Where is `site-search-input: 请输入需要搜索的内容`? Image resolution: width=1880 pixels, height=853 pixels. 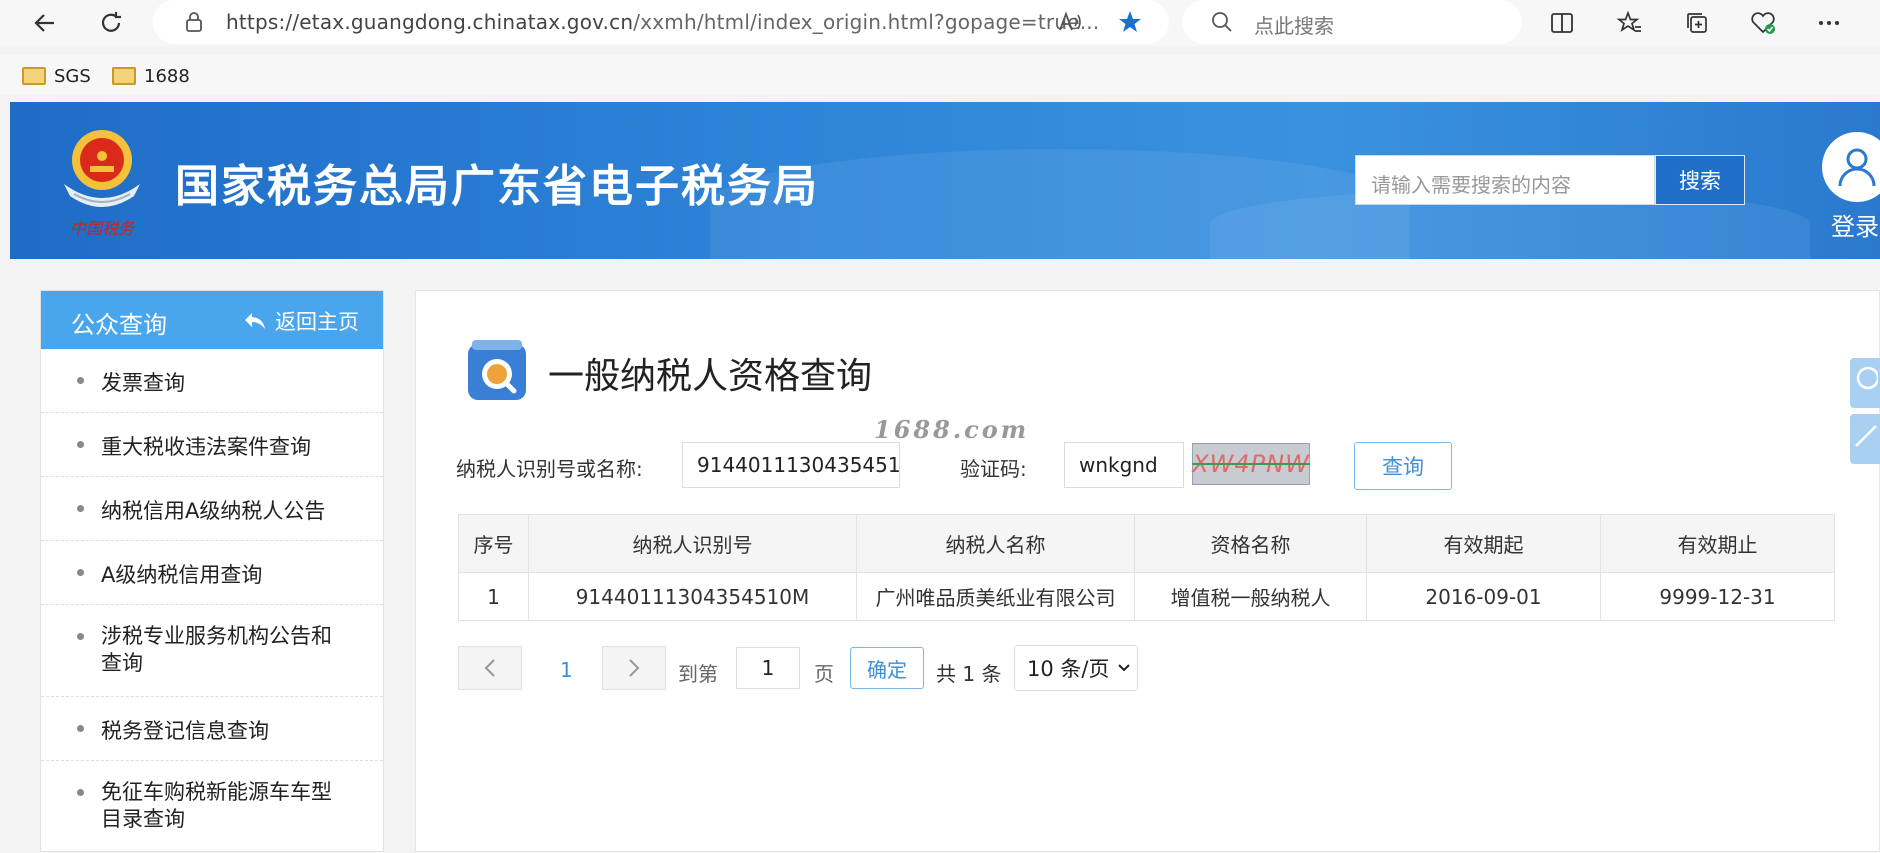 site-search-input: 请输入需要搜索的内容 is located at coordinates (1505, 180).